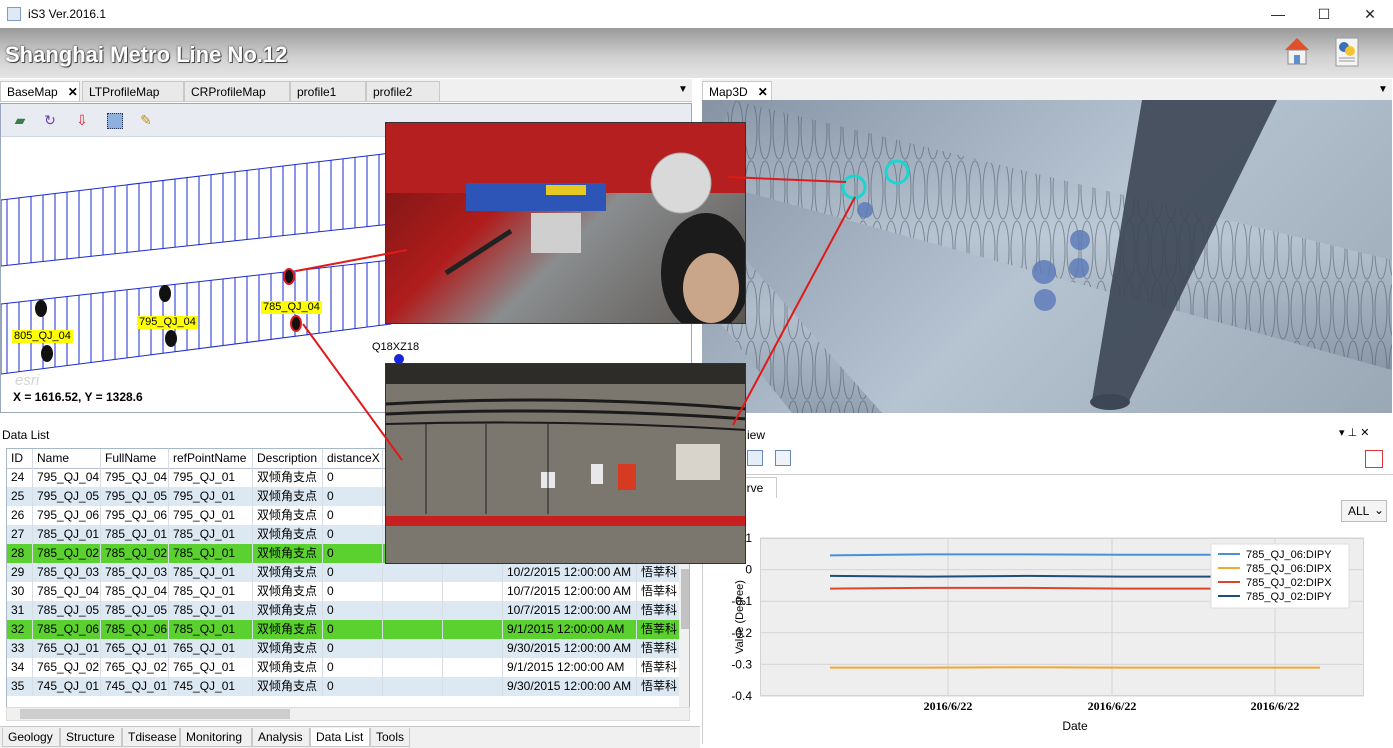  Describe the element at coordinates (728, 92) in the screenshot. I see `tab-label: Map3D` at that location.